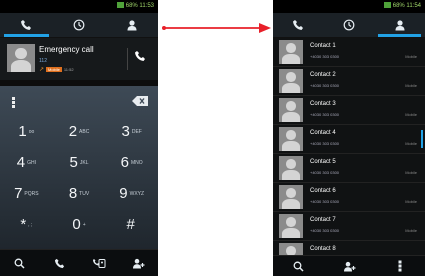 The width and height of the screenshot is (425, 276). I want to click on keypad-row: 1 oo 2 ABC 3 DEF, so click(79, 131).